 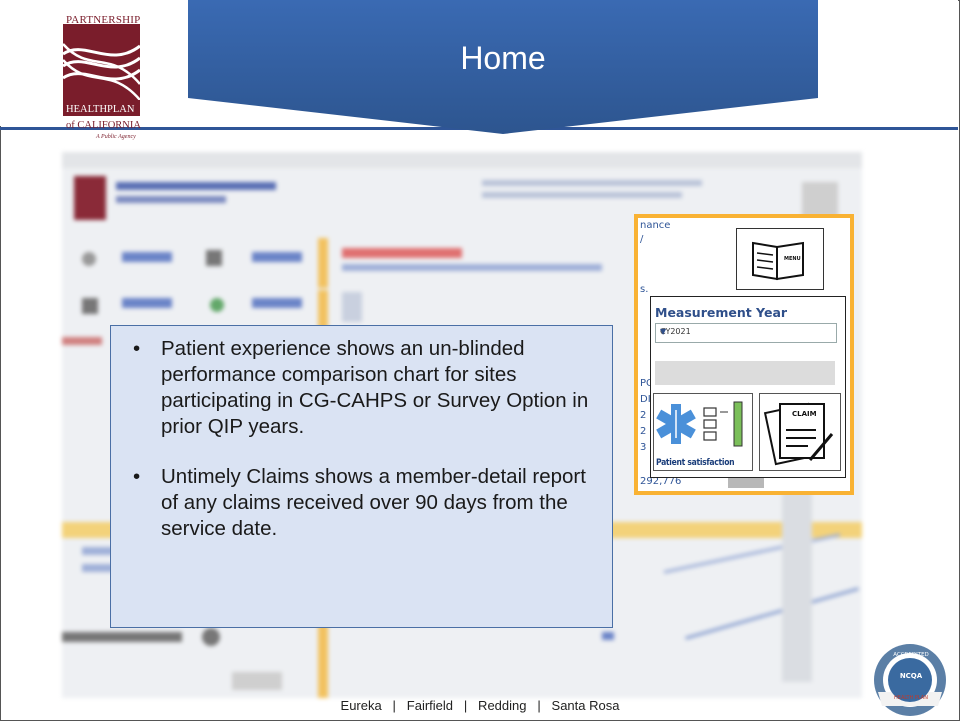 I want to click on menu-book-icon, so click(x=778, y=261).